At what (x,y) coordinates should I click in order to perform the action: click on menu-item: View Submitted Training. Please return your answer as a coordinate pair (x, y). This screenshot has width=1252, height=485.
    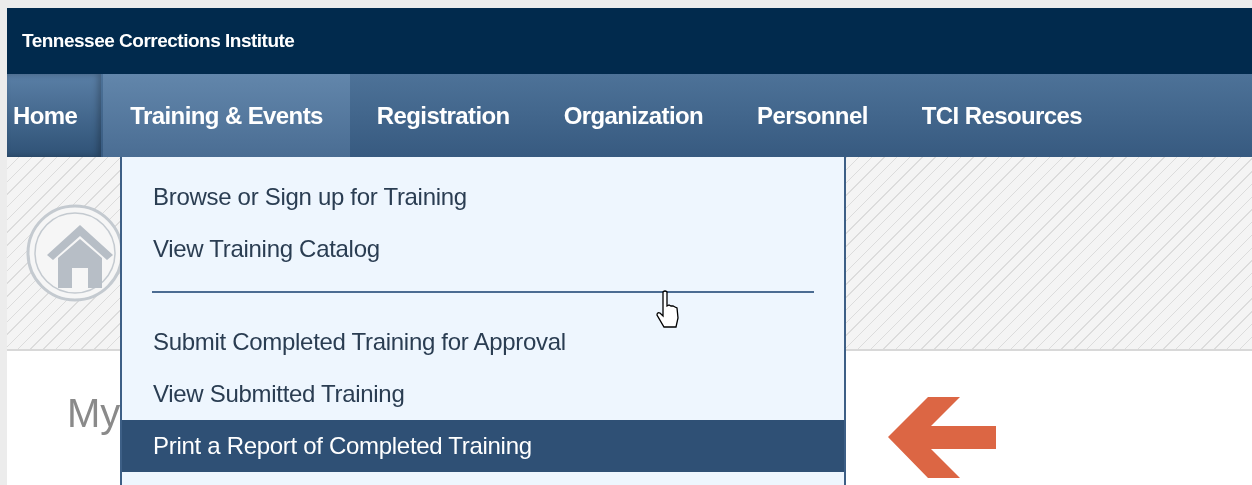
    Looking at the image, I should click on (483, 394).